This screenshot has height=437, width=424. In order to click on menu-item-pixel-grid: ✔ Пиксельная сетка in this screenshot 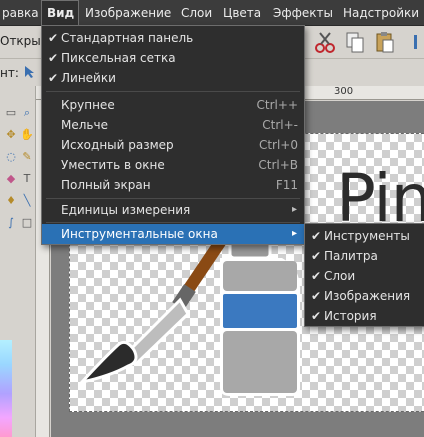, I will do `click(173, 58)`.